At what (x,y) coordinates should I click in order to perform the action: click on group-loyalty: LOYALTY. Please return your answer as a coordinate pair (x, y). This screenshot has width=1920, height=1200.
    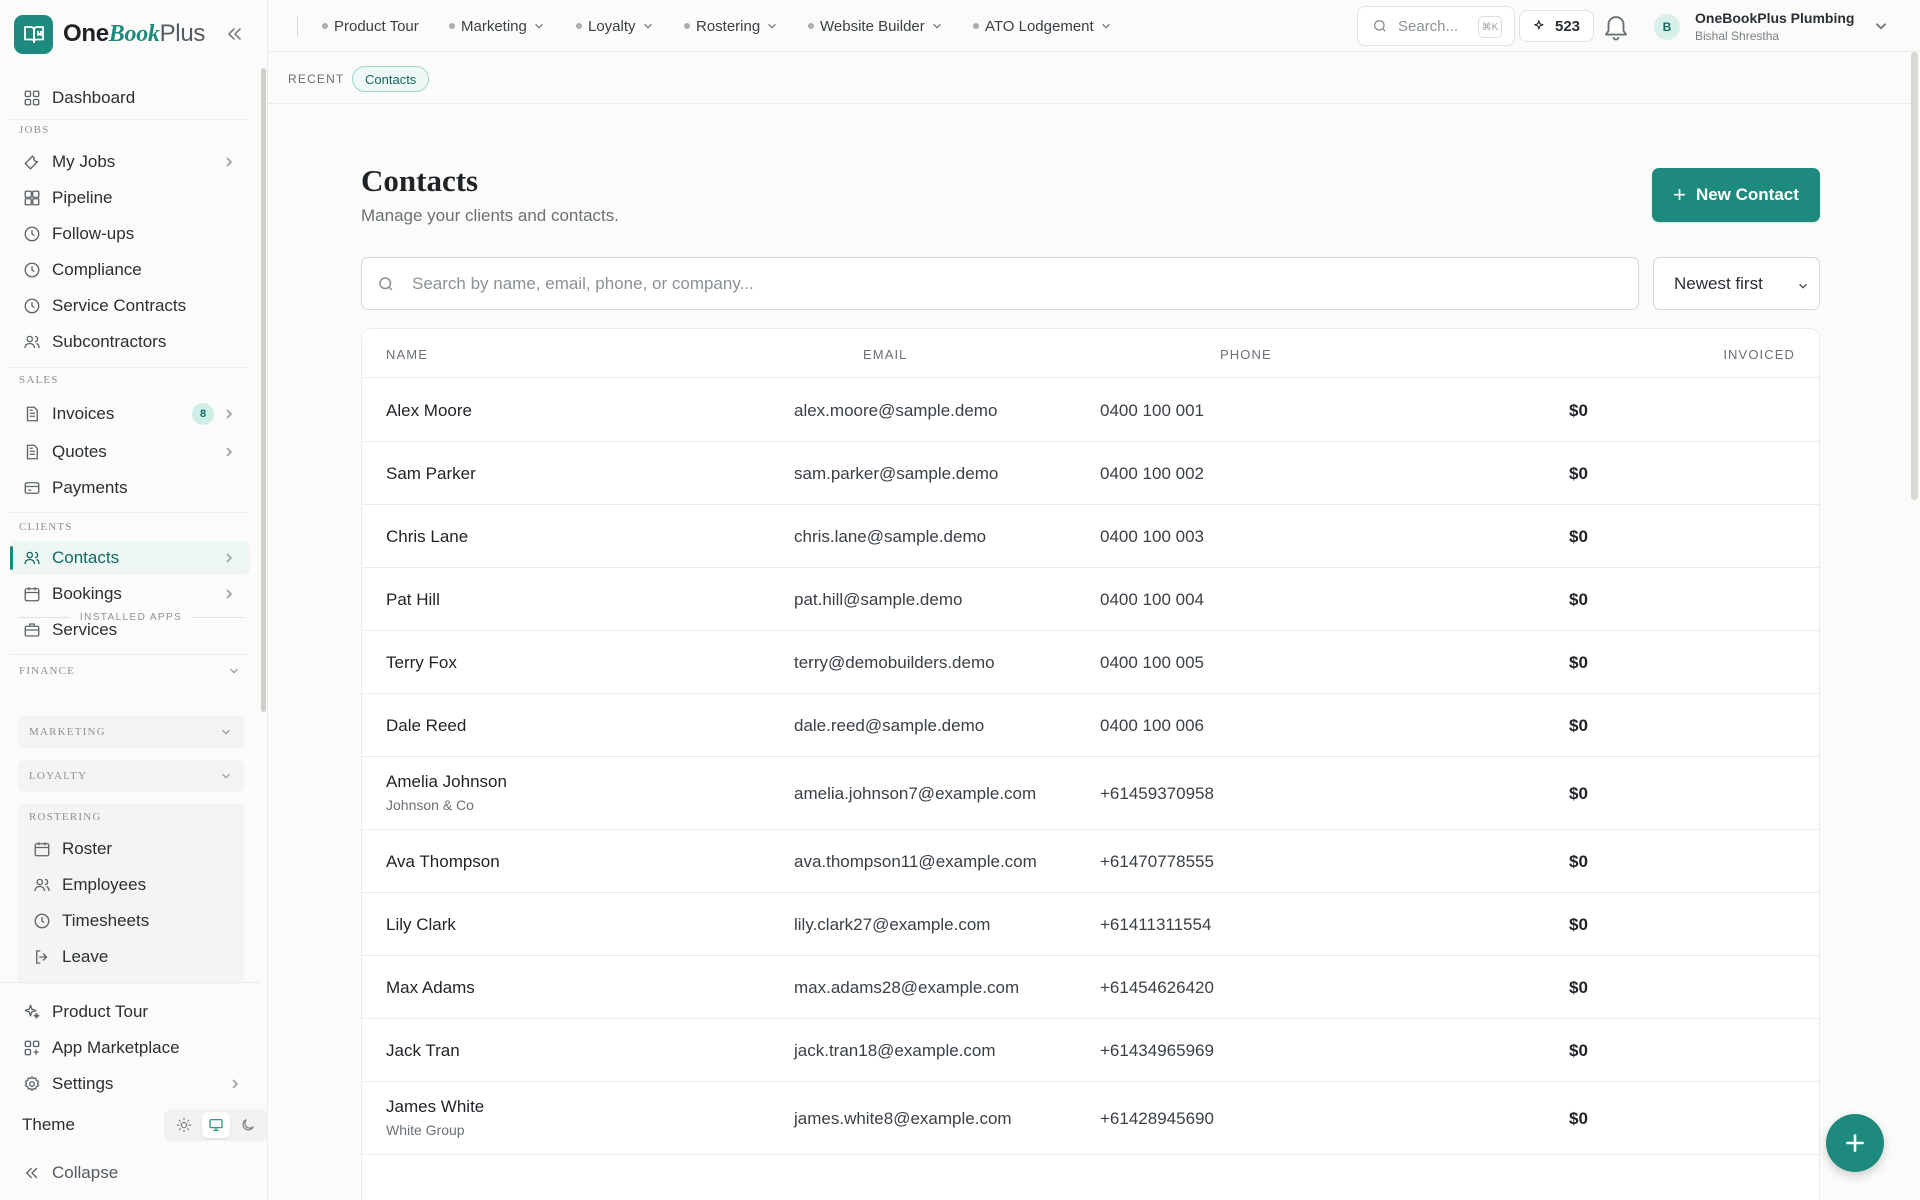
    Looking at the image, I should click on (131, 776).